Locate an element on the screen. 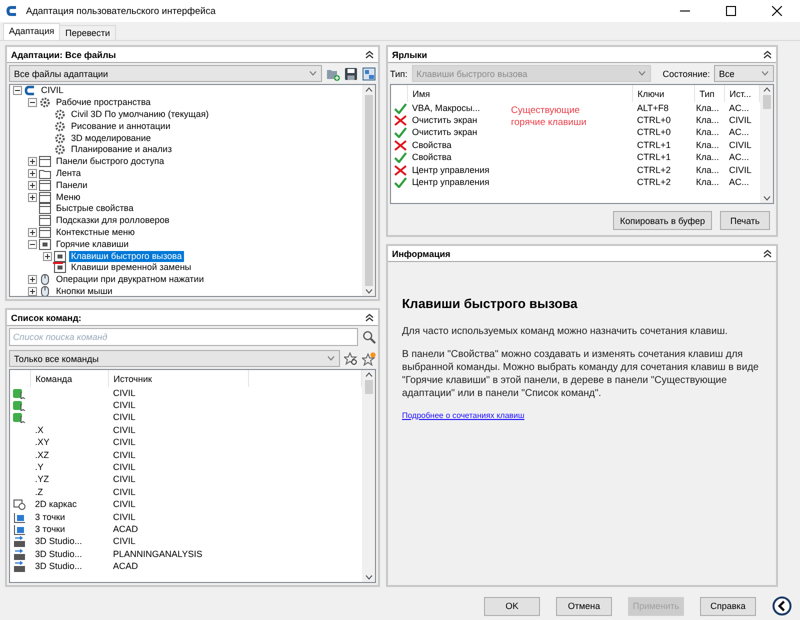 The height and width of the screenshot is (620, 800). table-cell: CTRL+0 is located at coordinates (654, 120).